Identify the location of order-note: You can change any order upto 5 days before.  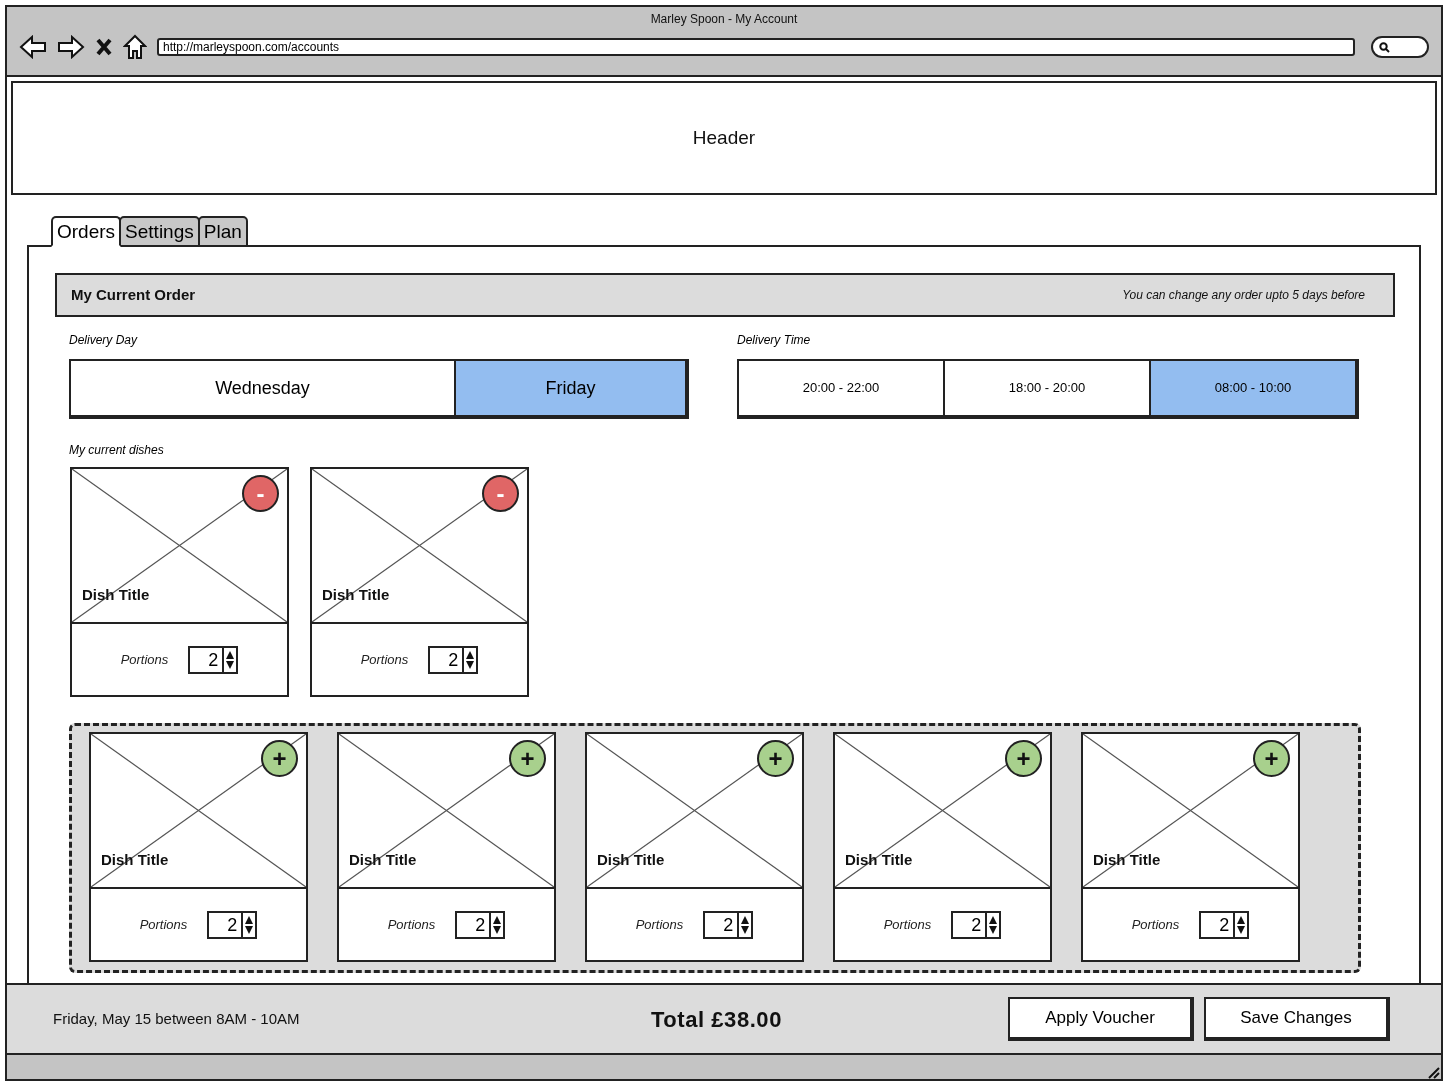
(1244, 295).